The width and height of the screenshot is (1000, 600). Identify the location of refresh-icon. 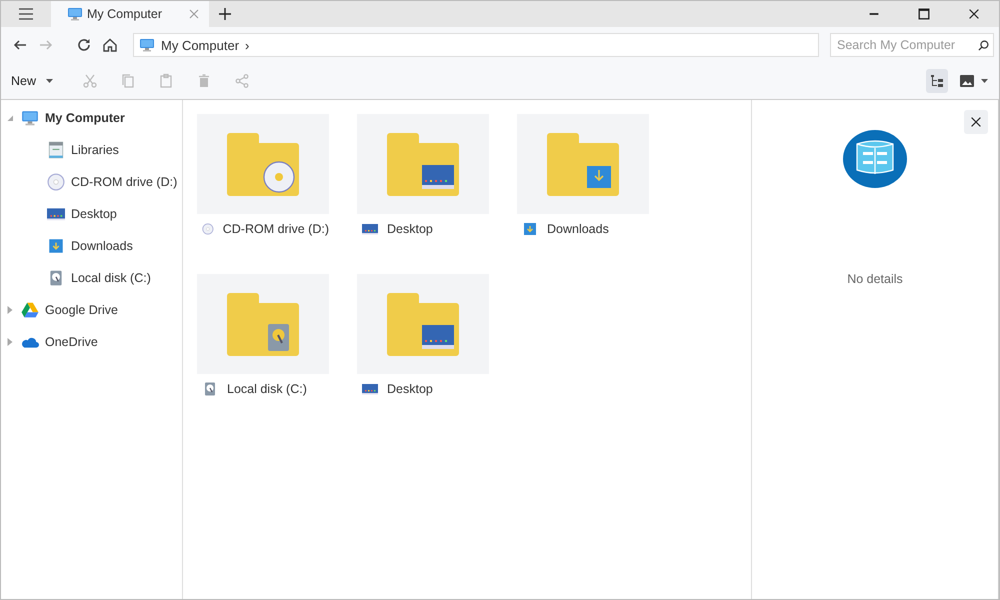
(84, 45).